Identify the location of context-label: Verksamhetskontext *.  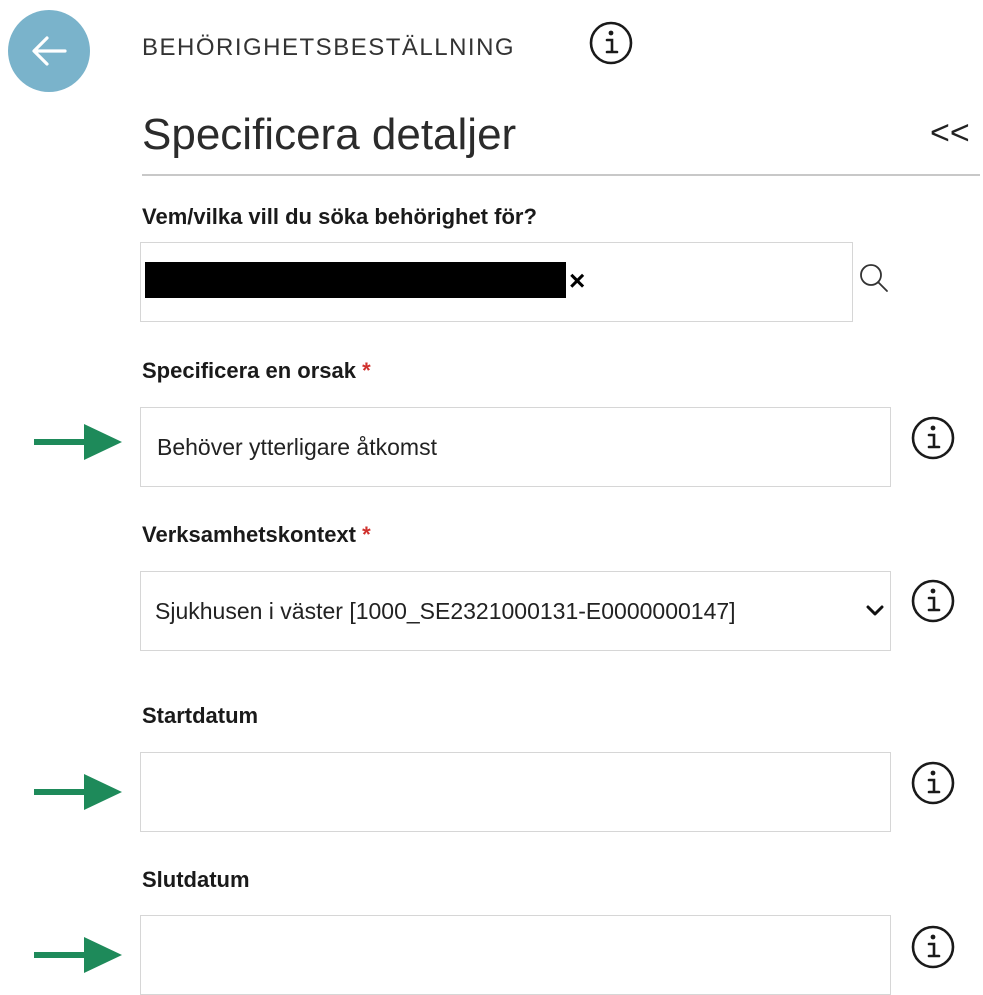
(256, 535).